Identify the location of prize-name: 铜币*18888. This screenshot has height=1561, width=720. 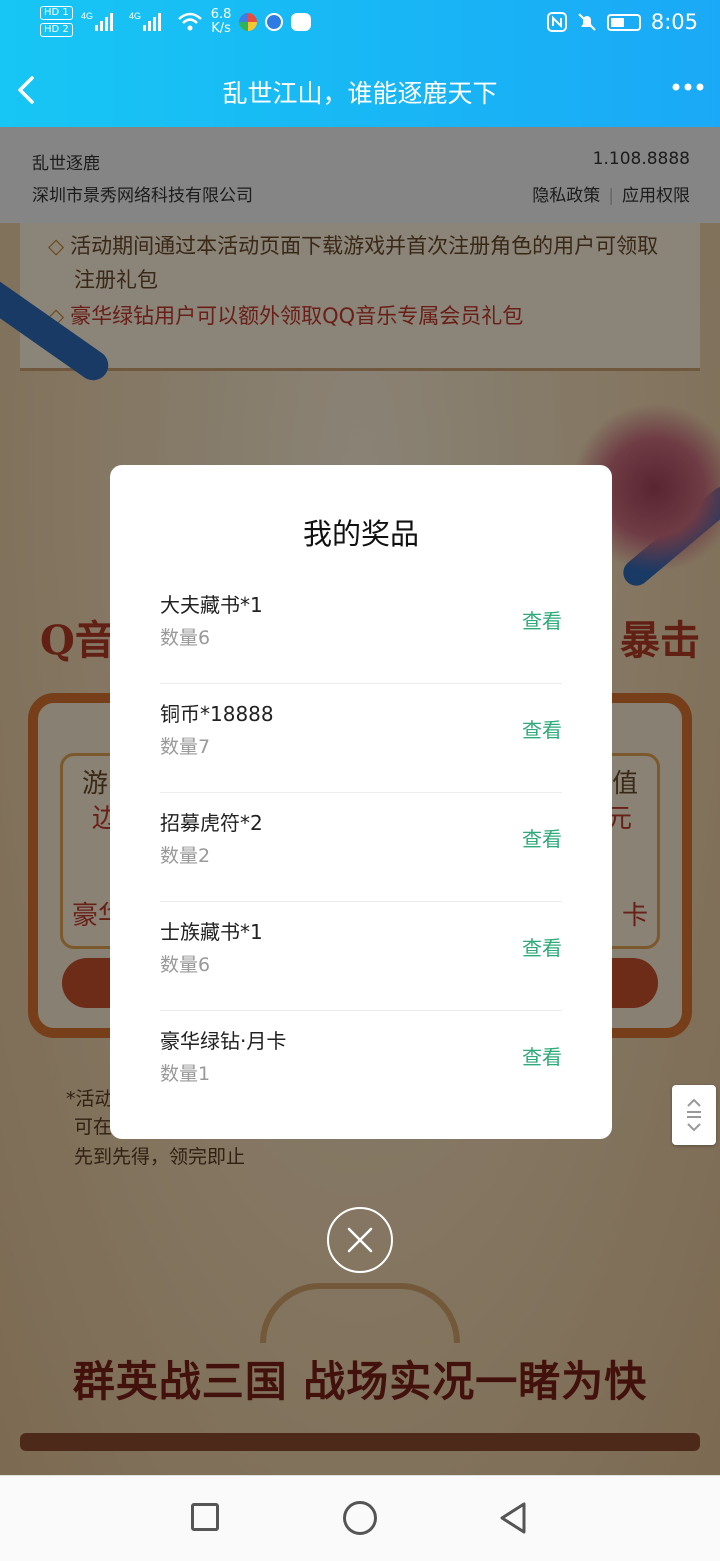
(217, 714).